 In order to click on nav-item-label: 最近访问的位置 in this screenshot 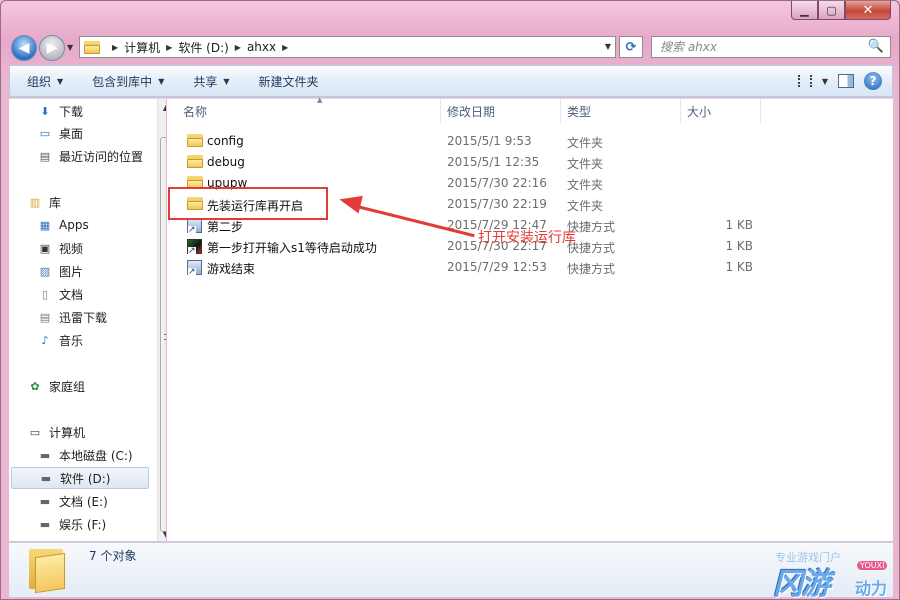, I will do `click(101, 156)`.